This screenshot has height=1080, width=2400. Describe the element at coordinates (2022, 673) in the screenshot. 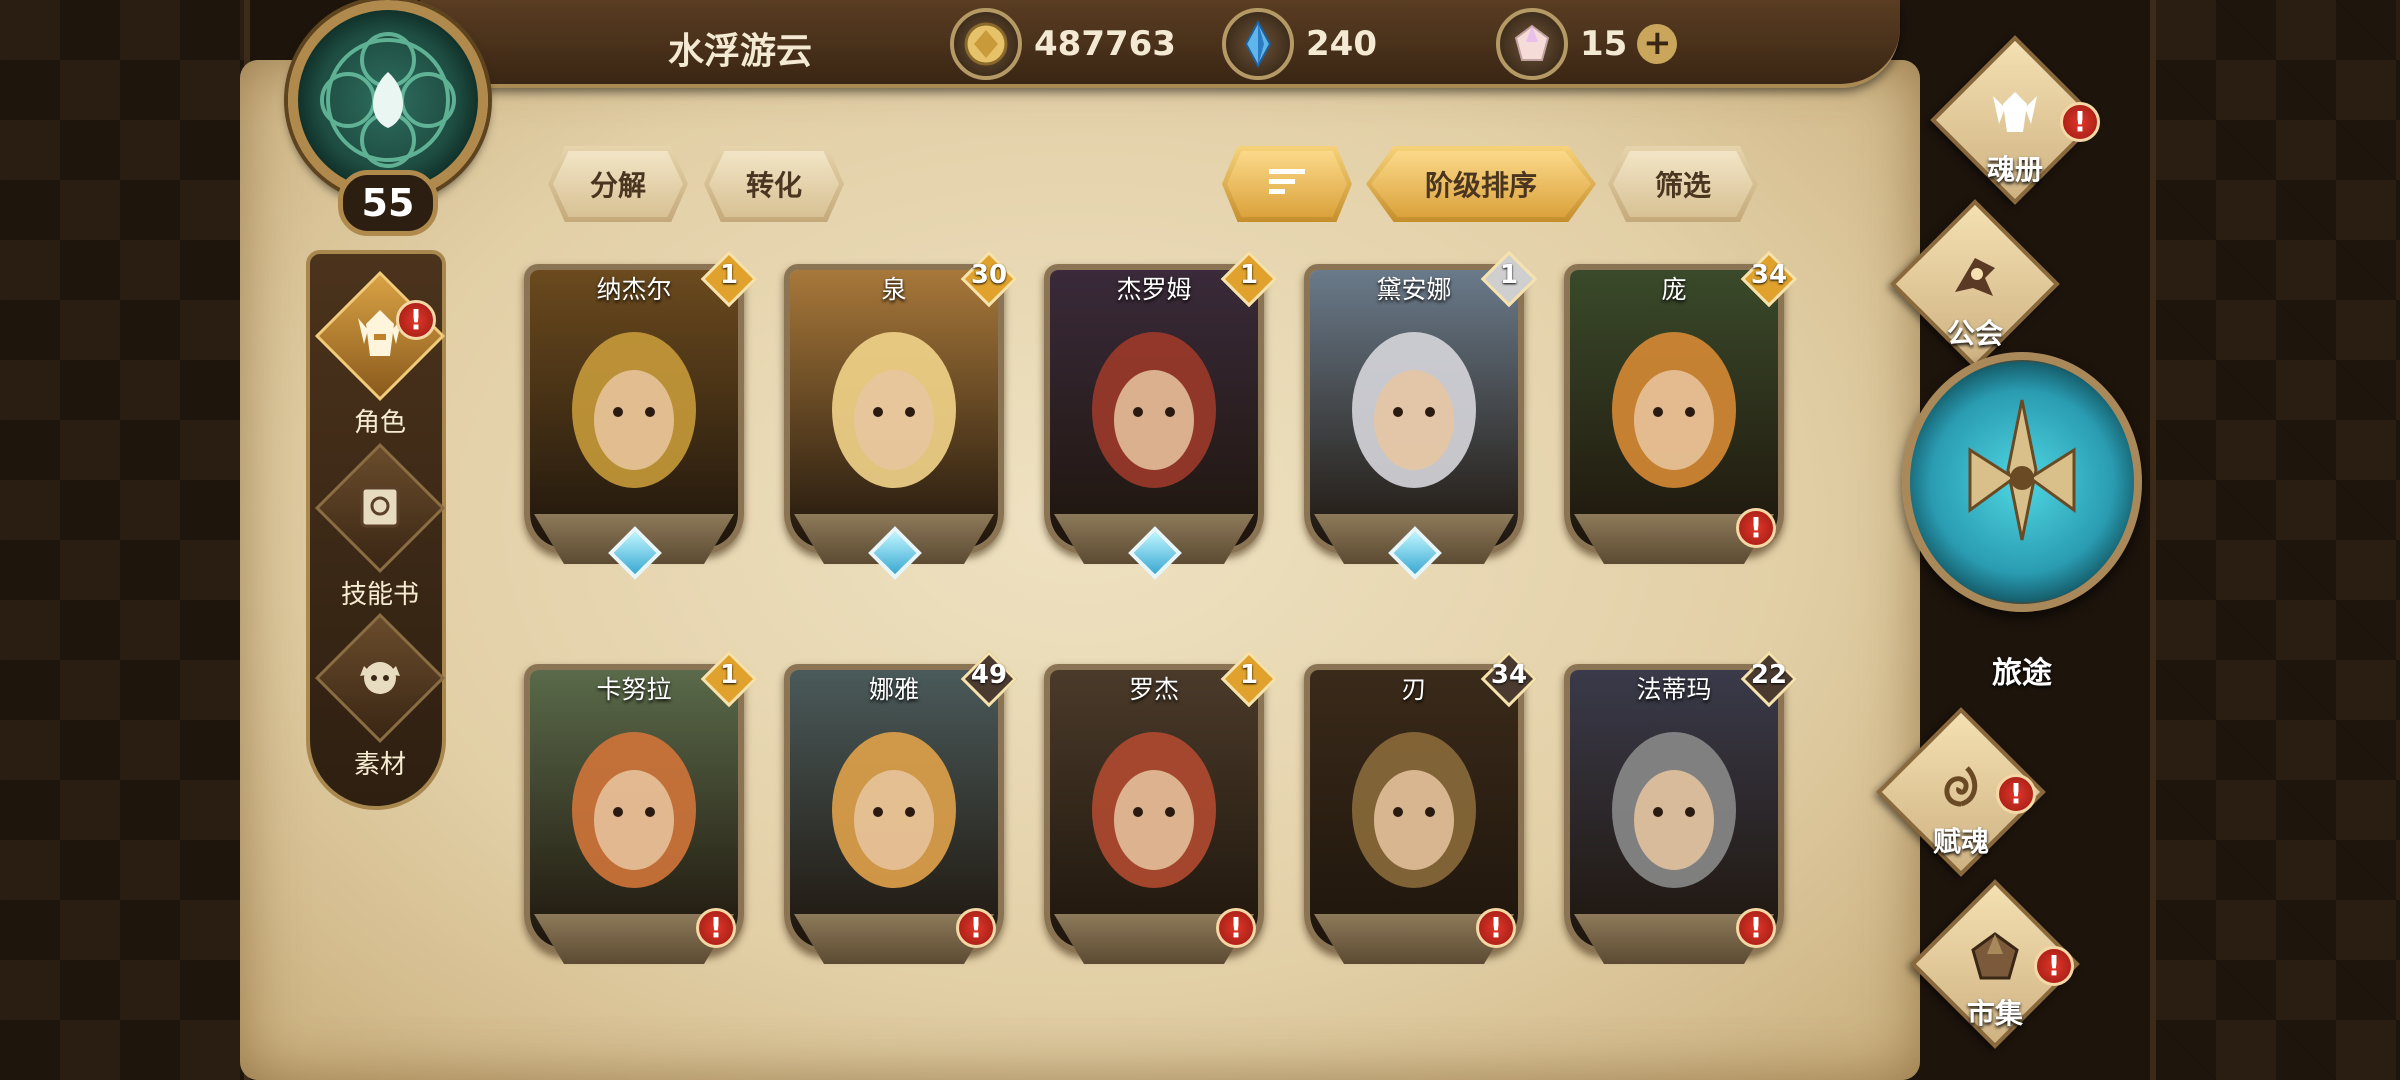

I see `journey-label: 旅途` at that location.